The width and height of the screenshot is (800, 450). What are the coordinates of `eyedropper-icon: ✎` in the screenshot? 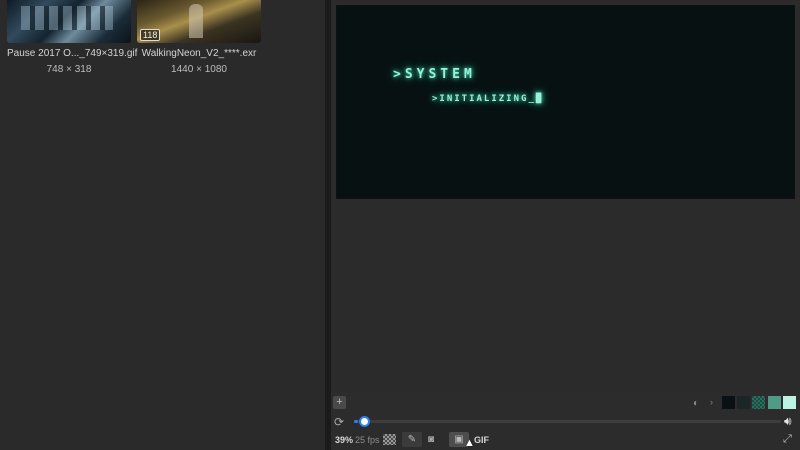 It's located at (412, 439).